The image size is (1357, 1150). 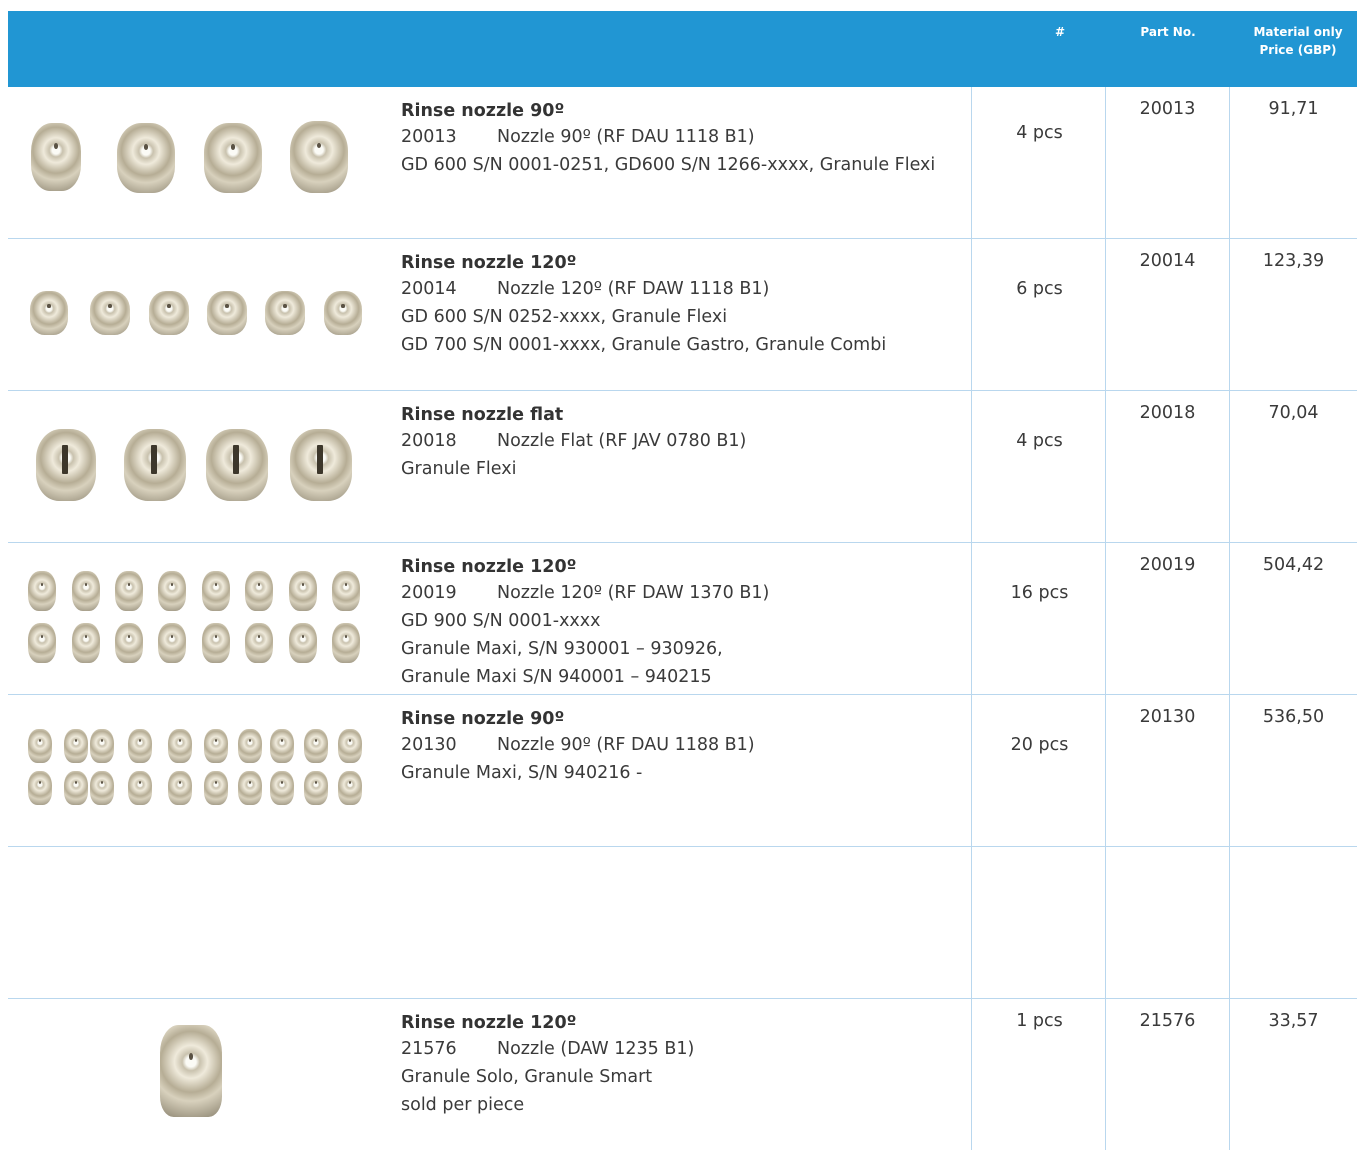 I want to click on table-header: # Part No. Material only Price (GBP), so click(x=682, y=49).